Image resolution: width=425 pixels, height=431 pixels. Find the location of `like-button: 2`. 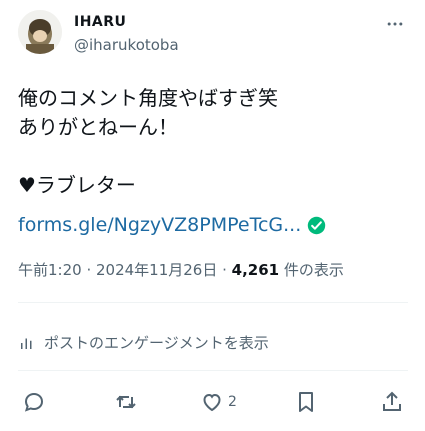

like-button: 2 is located at coordinates (218, 402).